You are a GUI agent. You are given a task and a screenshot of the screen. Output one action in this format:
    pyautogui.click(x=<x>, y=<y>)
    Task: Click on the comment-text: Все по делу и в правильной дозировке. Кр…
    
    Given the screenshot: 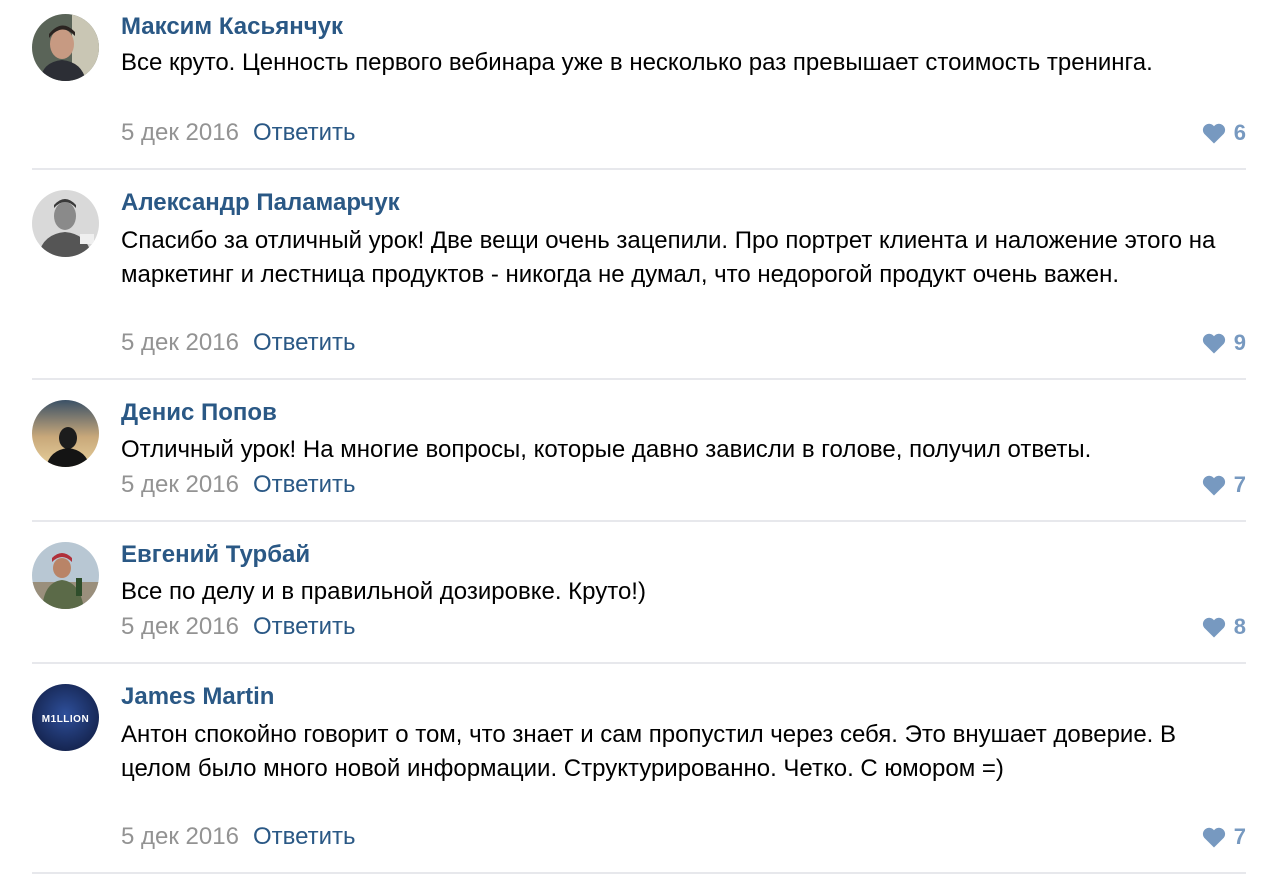 What is the action you would take?
    pyautogui.click(x=383, y=591)
    